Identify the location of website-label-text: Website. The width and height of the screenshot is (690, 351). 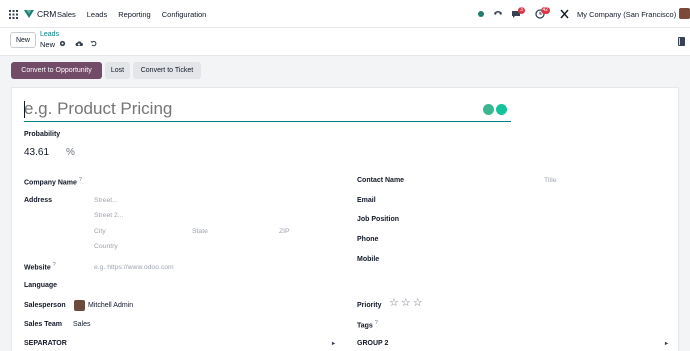
(37, 268).